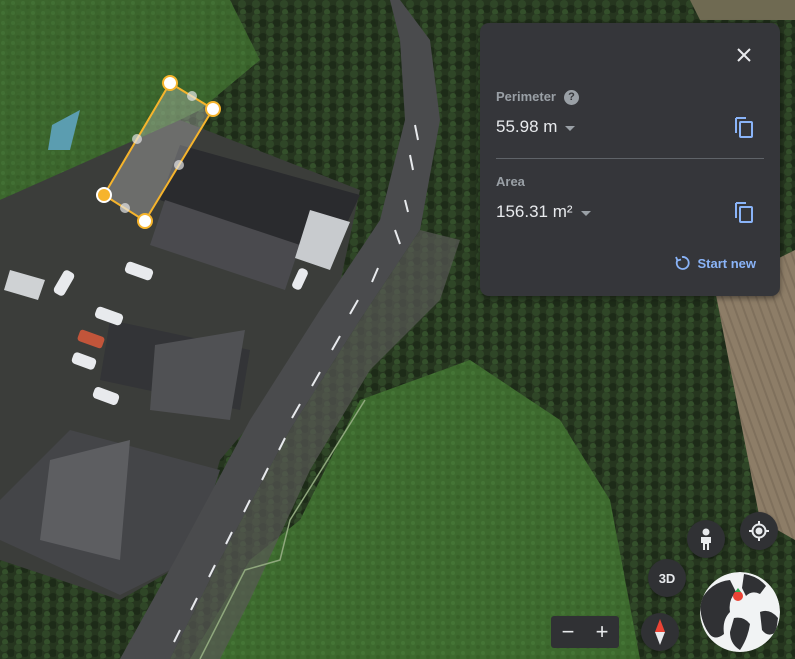 This screenshot has width=795, height=659. Describe the element at coordinates (568, 632) in the screenshot. I see `zoom-out-button: −` at that location.